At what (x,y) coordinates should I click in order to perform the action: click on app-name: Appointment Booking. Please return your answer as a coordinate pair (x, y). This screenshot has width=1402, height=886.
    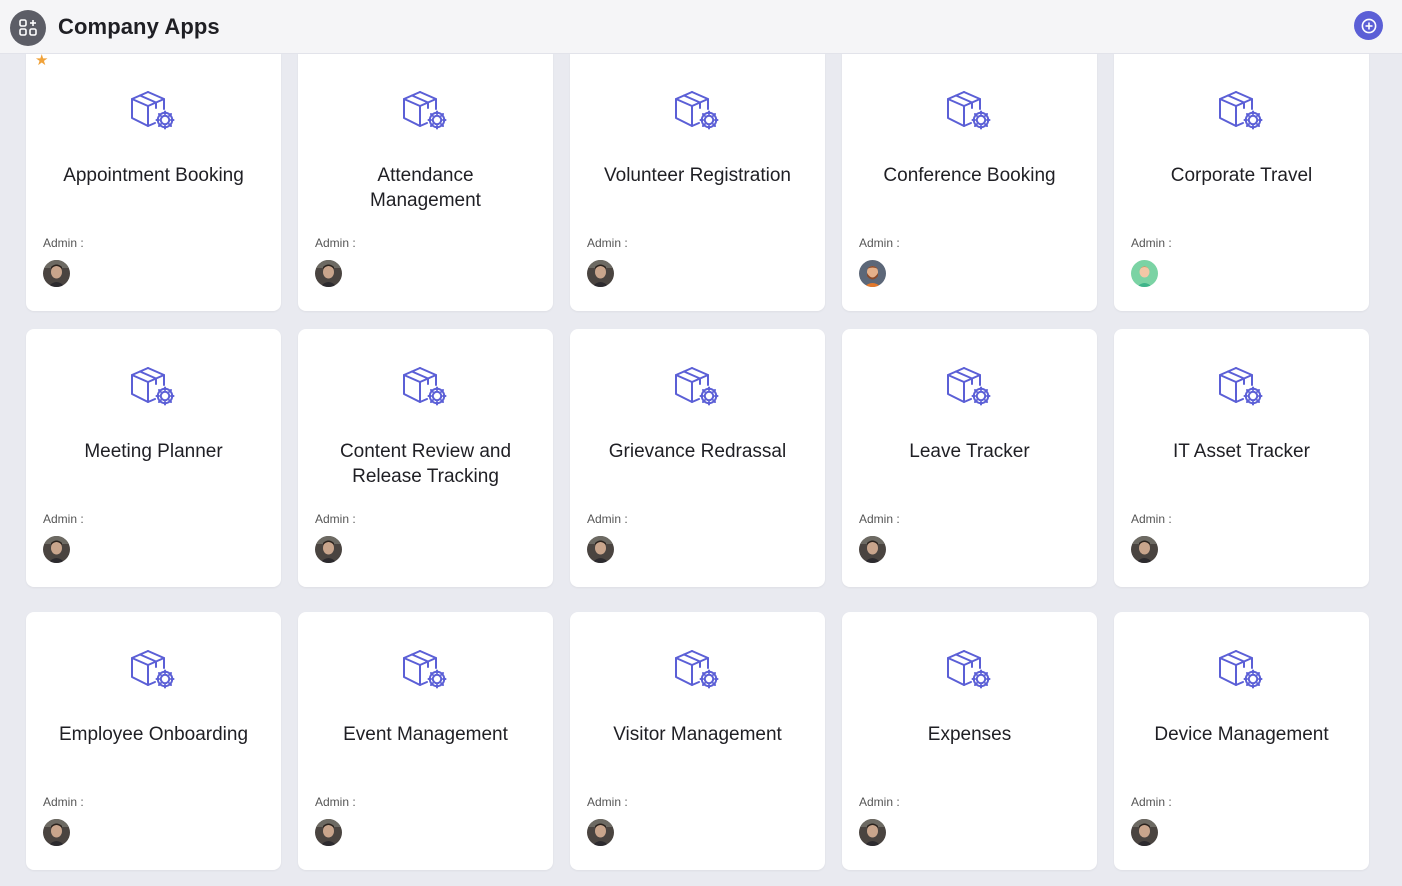
    Looking at the image, I should click on (153, 175).